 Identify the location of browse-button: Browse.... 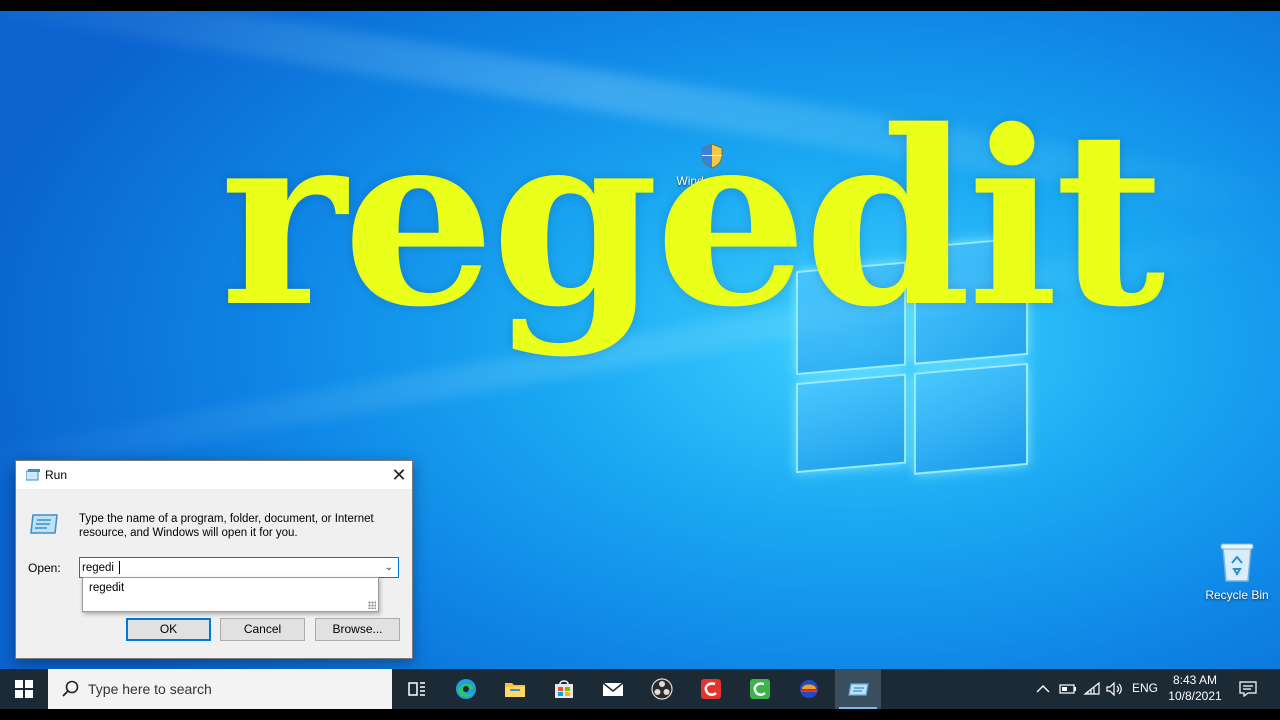
(357, 629).